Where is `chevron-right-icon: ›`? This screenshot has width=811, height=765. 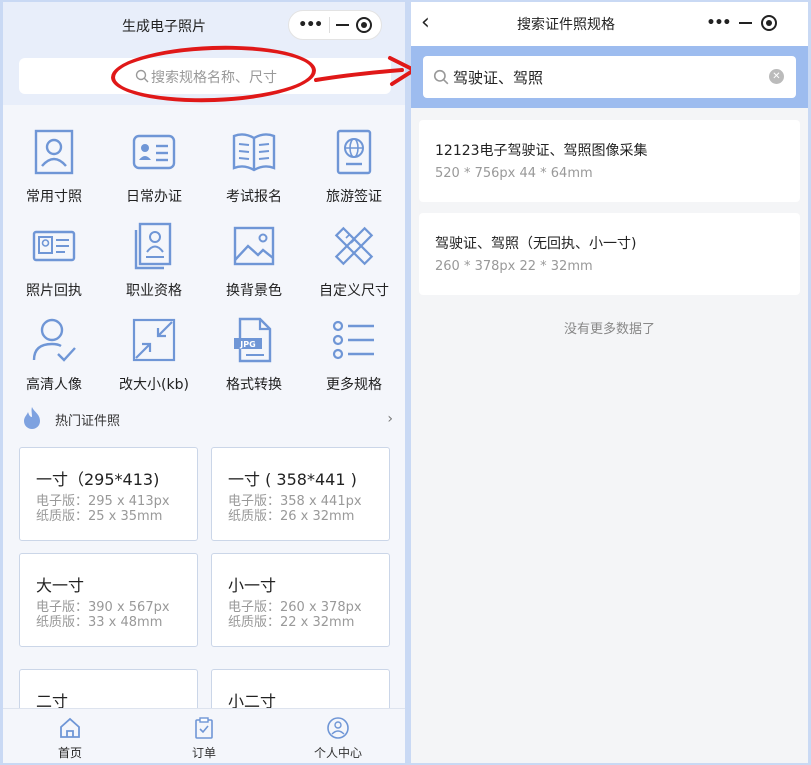
chevron-right-icon: › is located at coordinates (390, 419).